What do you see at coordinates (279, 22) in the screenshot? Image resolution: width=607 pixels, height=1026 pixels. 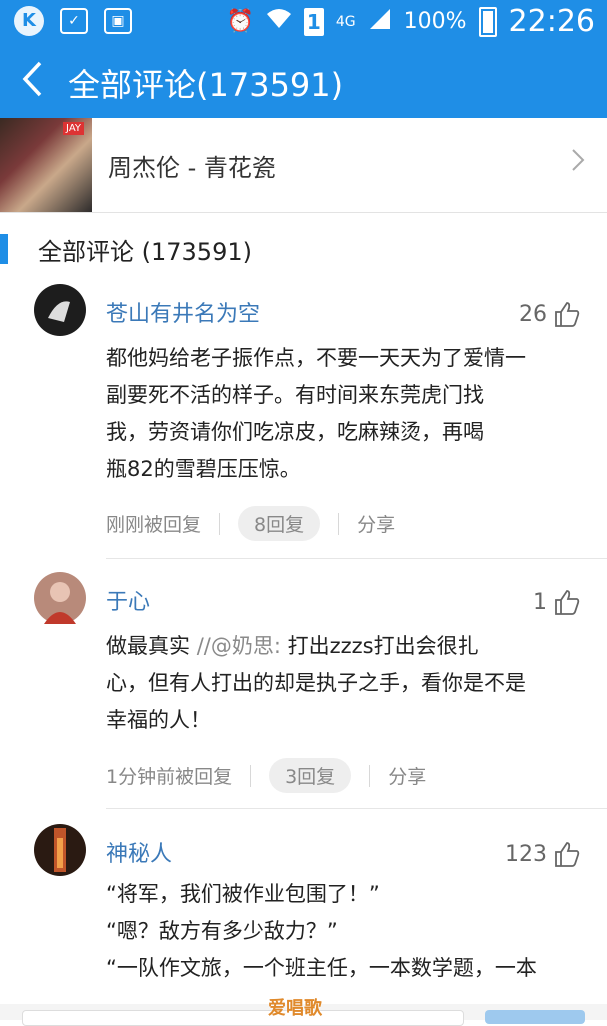 I see `wifi-icon` at bounding box center [279, 22].